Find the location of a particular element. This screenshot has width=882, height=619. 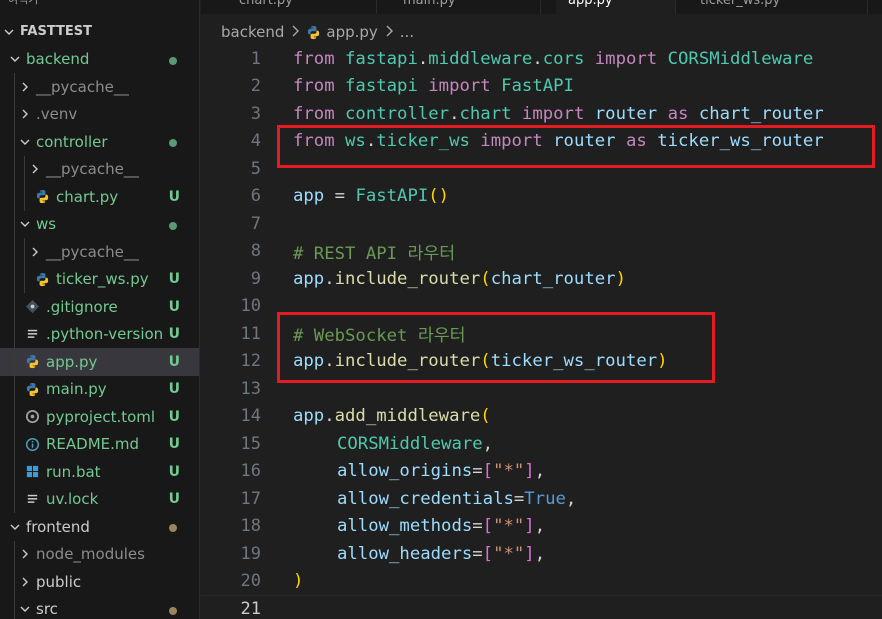

line-number: 4 is located at coordinates (255, 141).